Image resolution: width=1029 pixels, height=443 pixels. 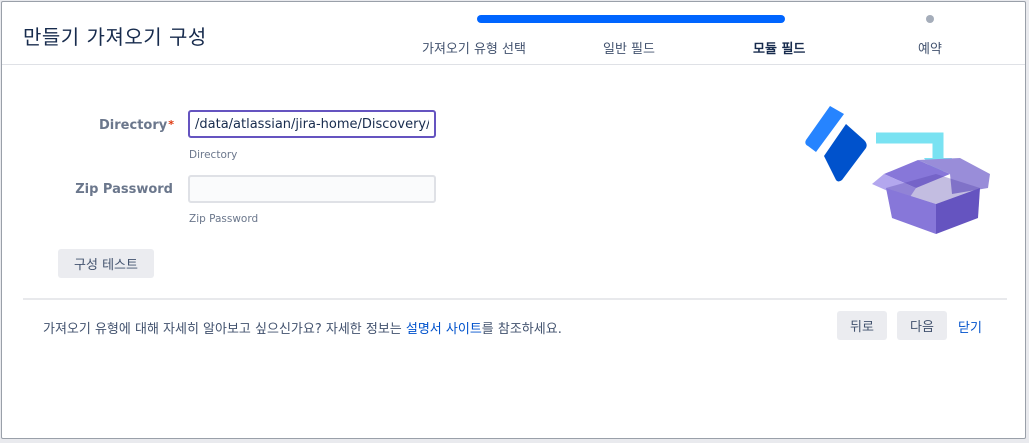 What do you see at coordinates (124, 189) in the screenshot?
I see `zip-password-label: Zip Password` at bounding box center [124, 189].